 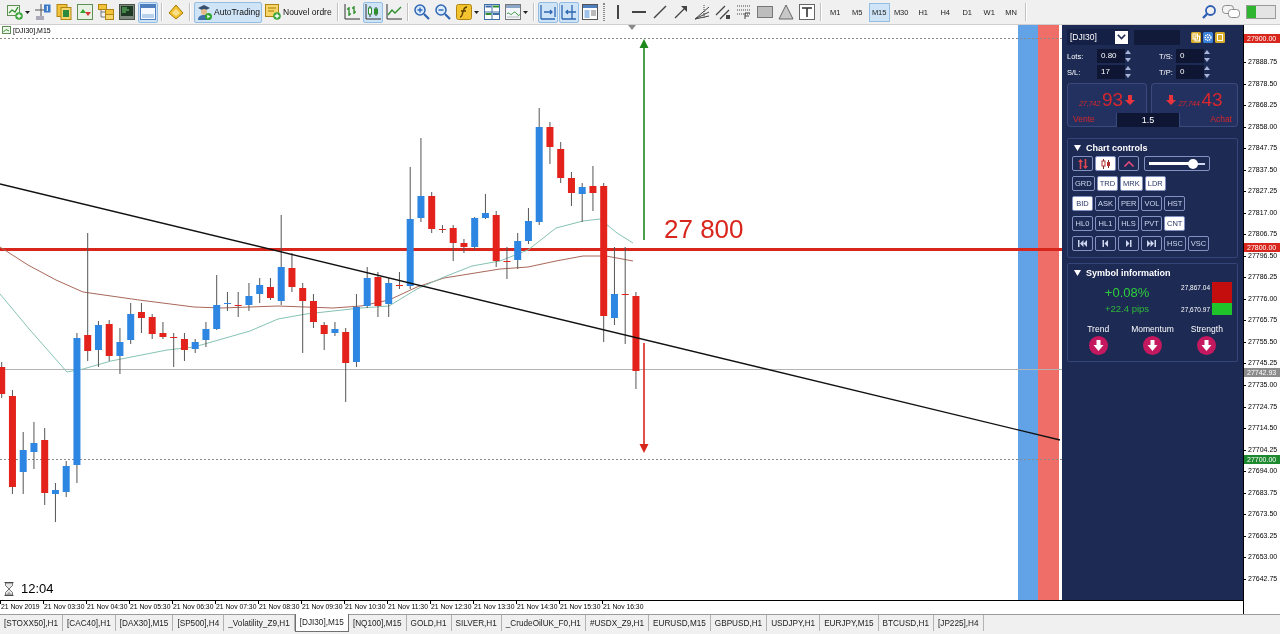 I want to click on data-window-button, so click(x=43, y=12).